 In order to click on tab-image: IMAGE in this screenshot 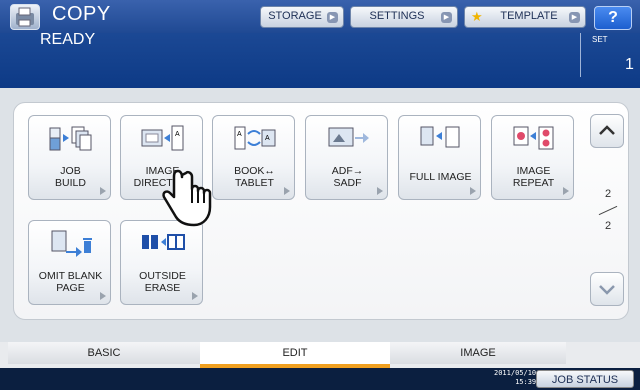, I will do `click(478, 353)`.